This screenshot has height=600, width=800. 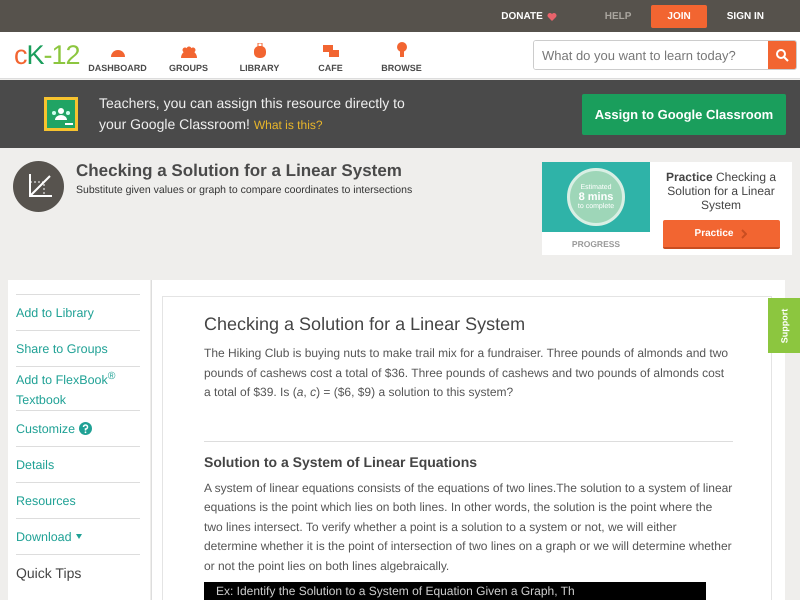 I want to click on section-heading: Solution to a System of Linear Equations, so click(x=341, y=462).